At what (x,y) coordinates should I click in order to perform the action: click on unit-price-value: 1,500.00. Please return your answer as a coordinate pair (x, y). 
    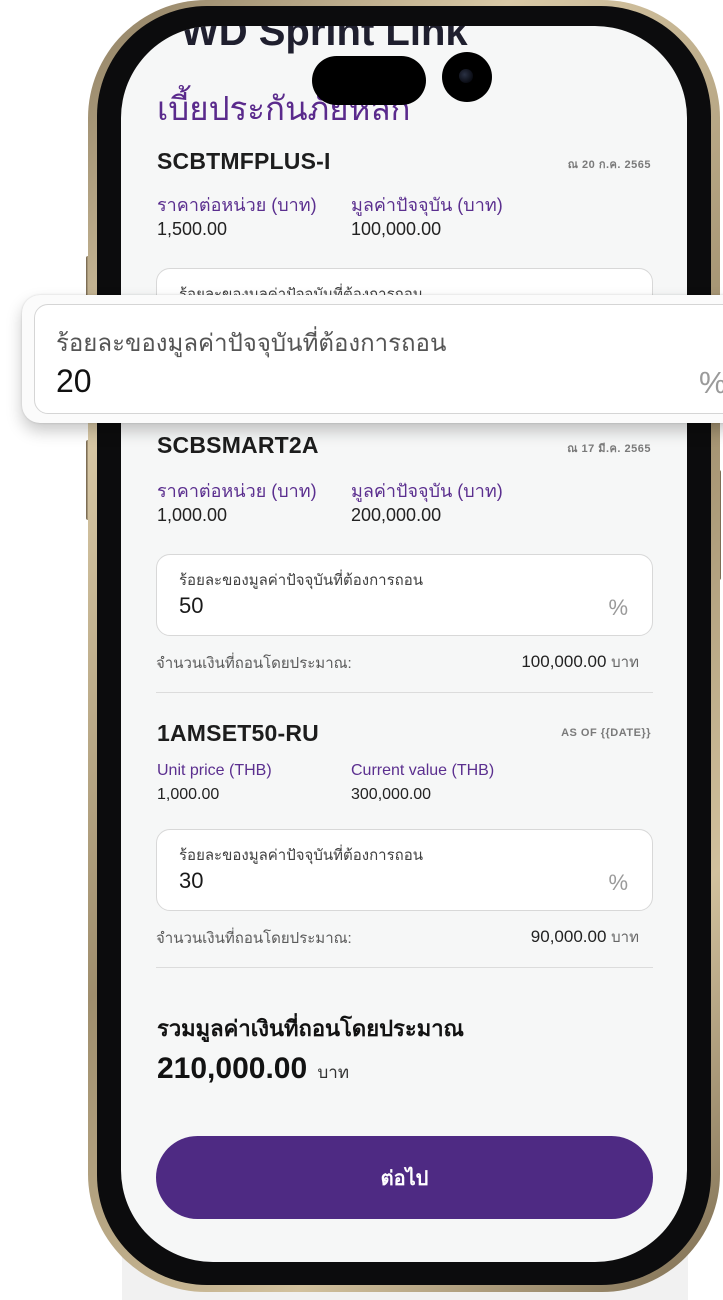
    Looking at the image, I should click on (192, 229).